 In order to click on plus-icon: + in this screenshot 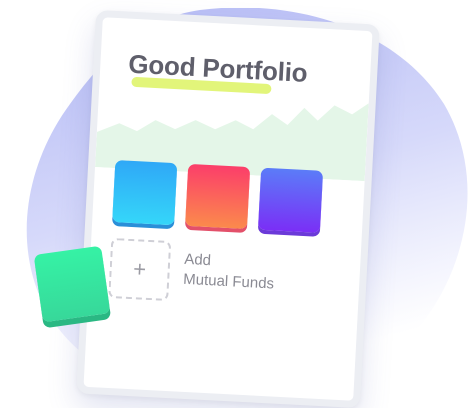, I will do `click(139, 269)`.